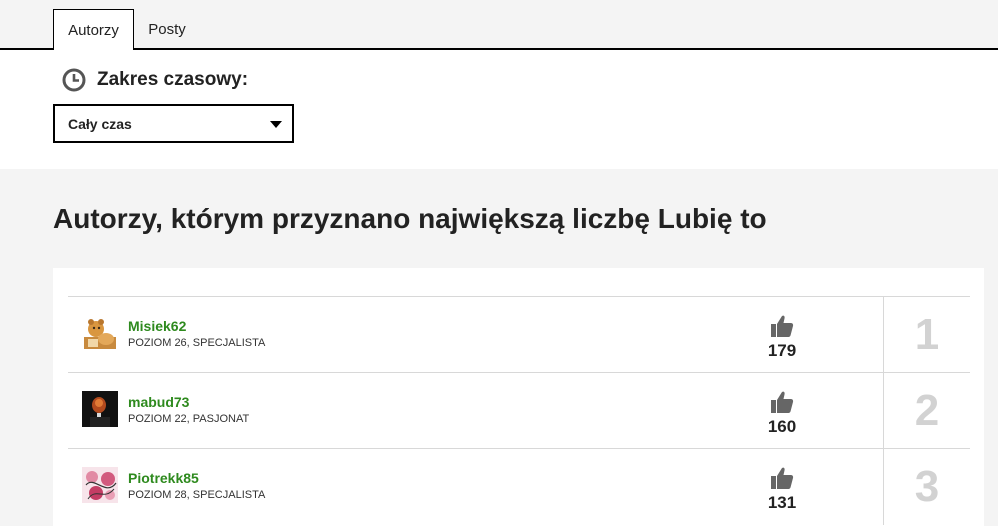 The image size is (998, 526). What do you see at coordinates (782, 350) in the screenshot?
I see `like-count: 179` at bounding box center [782, 350].